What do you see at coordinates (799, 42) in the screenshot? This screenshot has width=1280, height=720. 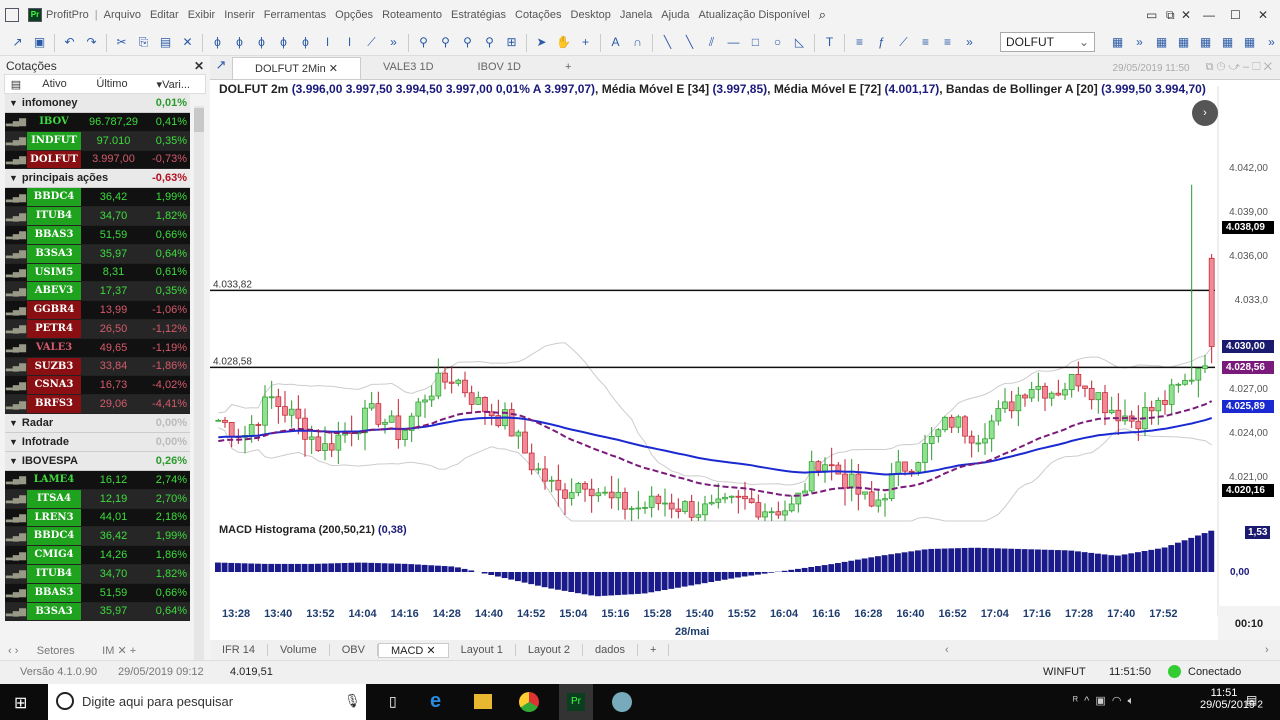 I see `triangle-icon: ◺` at bounding box center [799, 42].